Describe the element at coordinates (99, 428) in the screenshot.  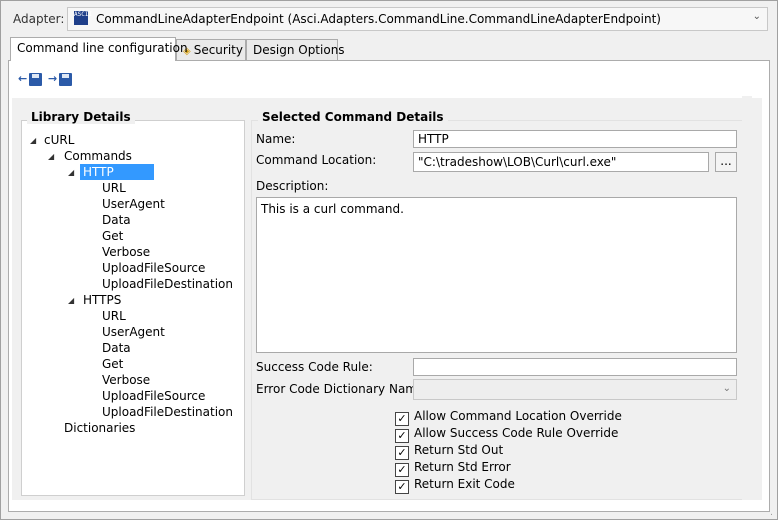
I see `tree-item-dictionaries: Dictionaries` at that location.